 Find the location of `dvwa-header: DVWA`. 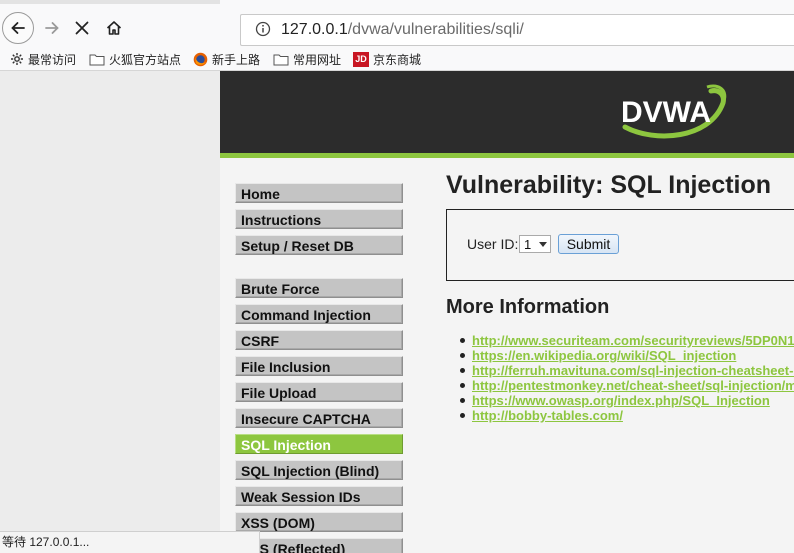

dvwa-header: DVWA is located at coordinates (507, 112).